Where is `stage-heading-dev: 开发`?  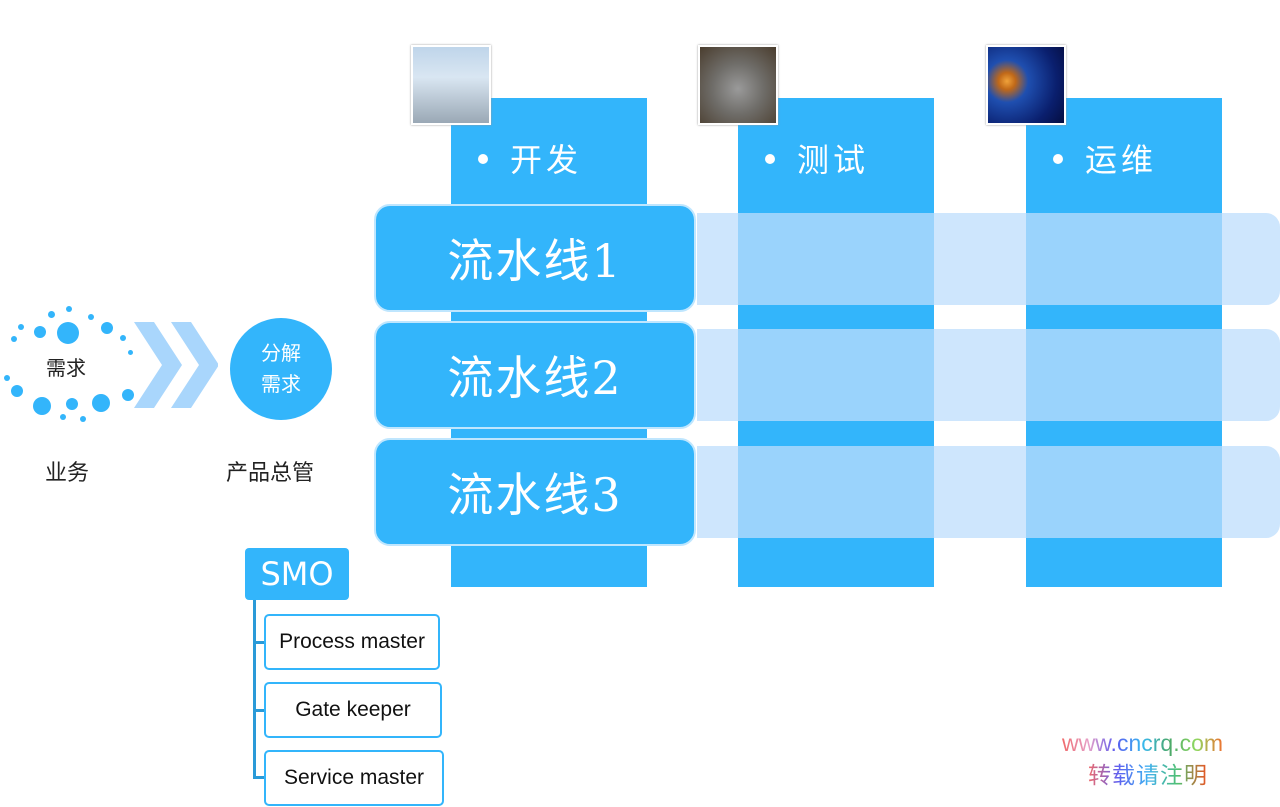 stage-heading-dev: 开发 is located at coordinates (530, 158).